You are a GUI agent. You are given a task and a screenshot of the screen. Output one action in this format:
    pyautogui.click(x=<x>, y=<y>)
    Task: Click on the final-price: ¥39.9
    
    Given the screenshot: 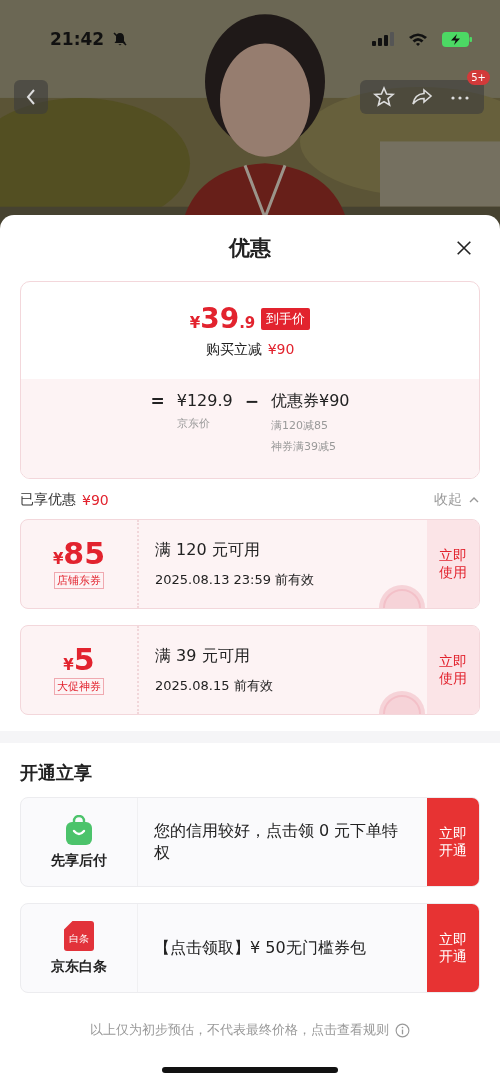 What is the action you would take?
    pyautogui.click(x=222, y=318)
    